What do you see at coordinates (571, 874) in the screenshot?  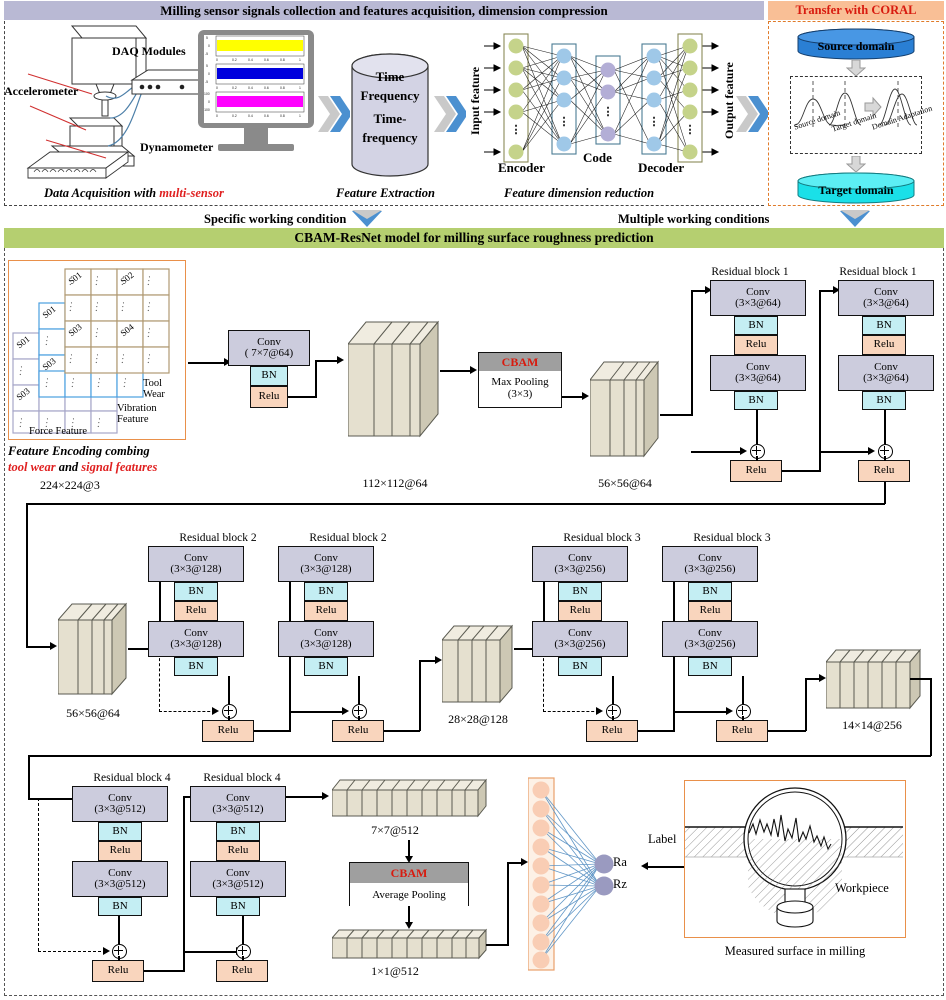 I see `fully-connected-output-layer` at bounding box center [571, 874].